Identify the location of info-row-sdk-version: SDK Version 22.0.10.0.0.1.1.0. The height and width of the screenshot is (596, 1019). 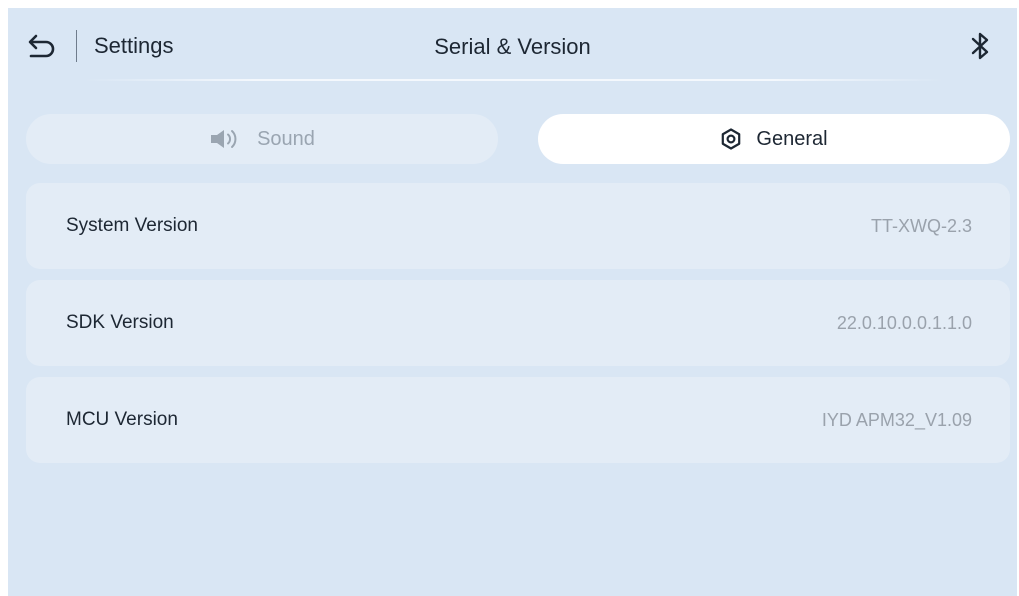
(518, 323).